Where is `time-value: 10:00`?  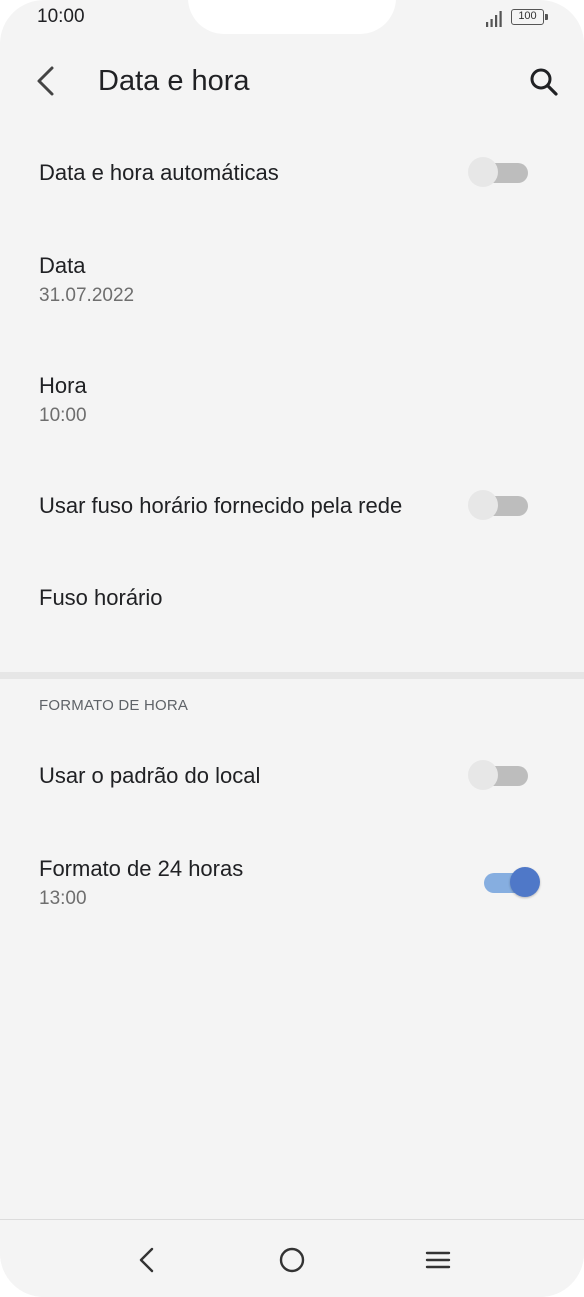 time-value: 10:00 is located at coordinates (63, 415).